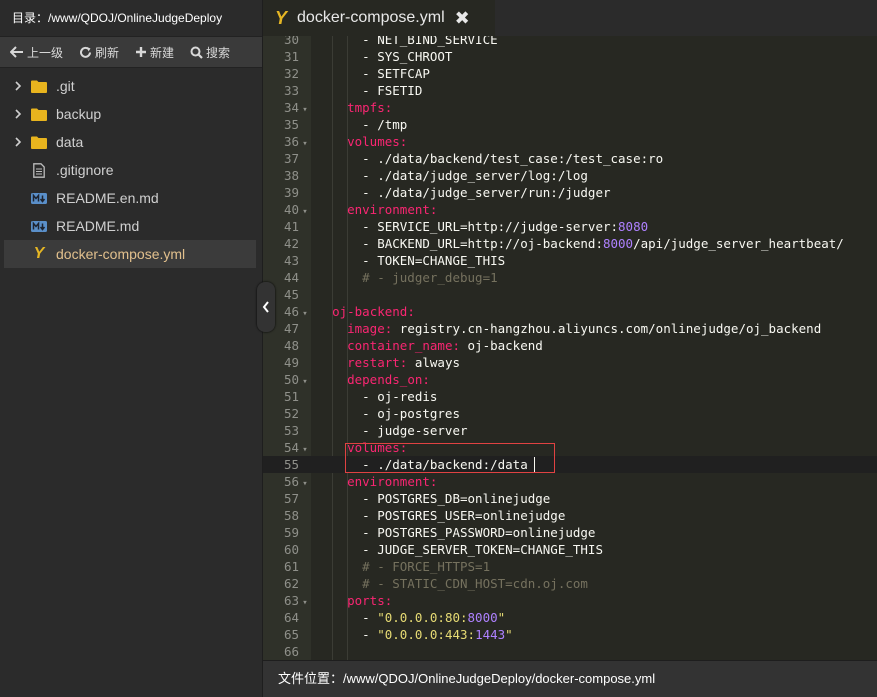  I want to click on code-line: 40 ▾ environment:, so click(570, 209).